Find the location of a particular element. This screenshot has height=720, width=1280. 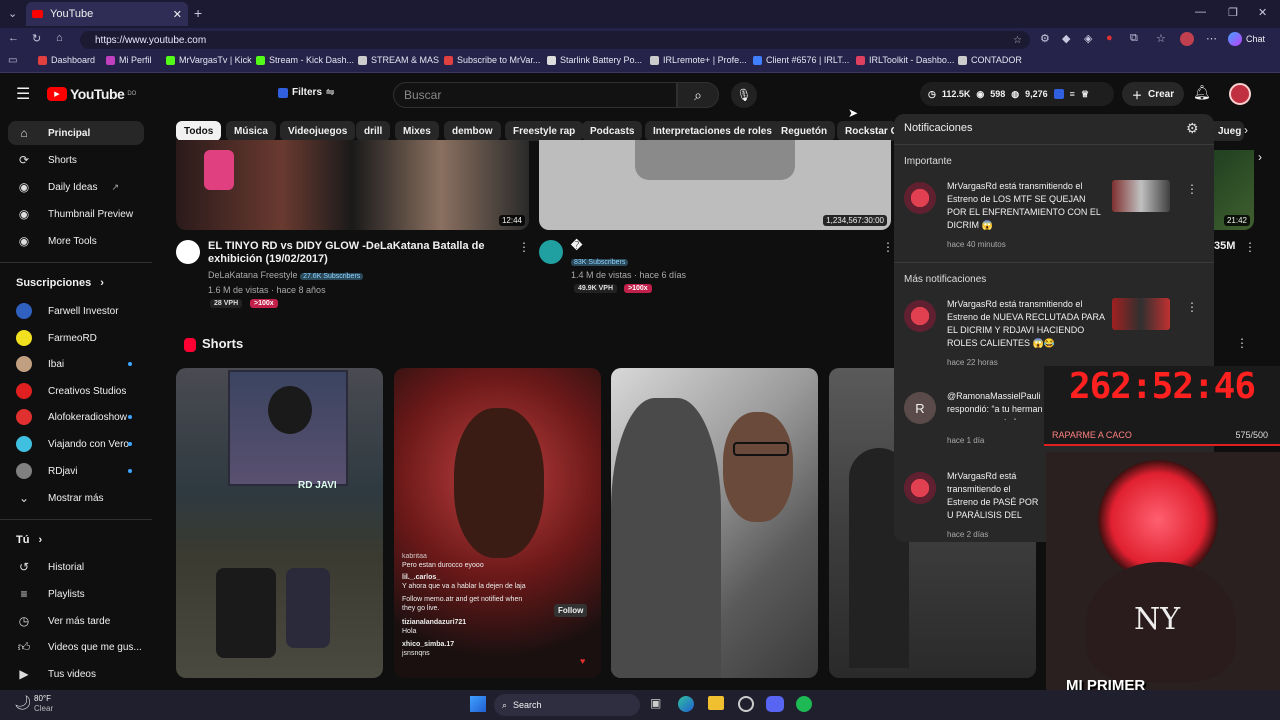

obs-icon is located at coordinates (746, 704).